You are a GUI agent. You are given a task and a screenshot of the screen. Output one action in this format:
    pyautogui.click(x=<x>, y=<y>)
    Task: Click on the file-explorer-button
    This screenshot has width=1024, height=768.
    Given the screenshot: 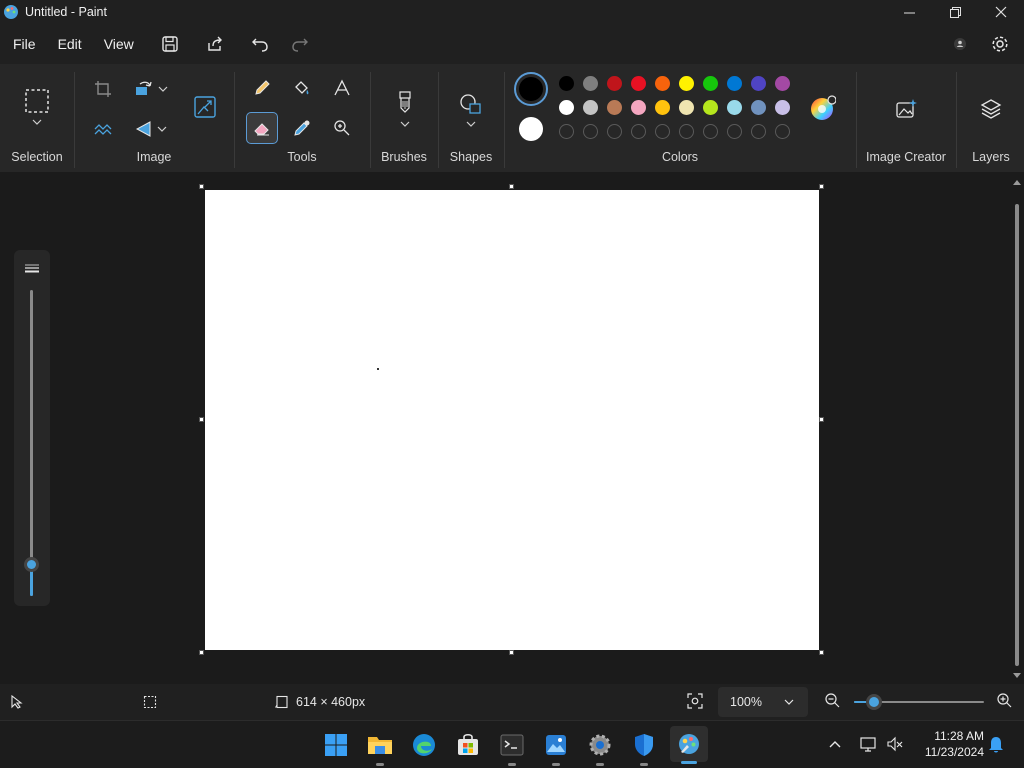 What is the action you would take?
    pyautogui.click(x=380, y=747)
    